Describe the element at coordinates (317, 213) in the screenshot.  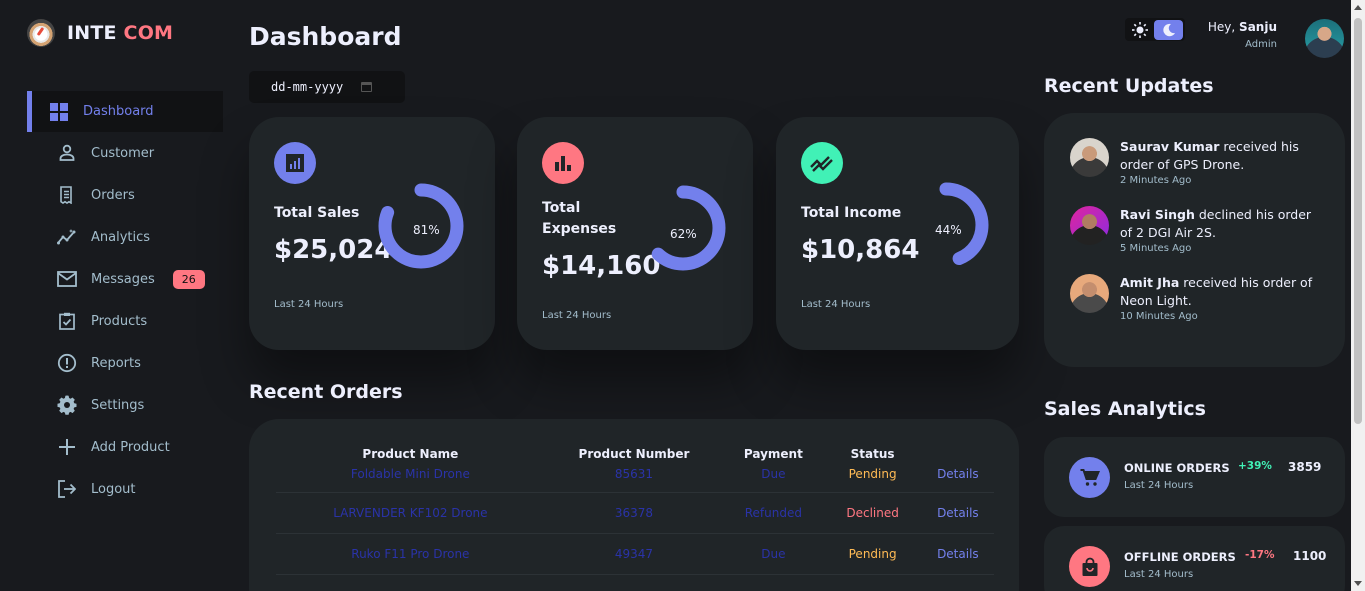
I see `insight-title: Total Sales` at that location.